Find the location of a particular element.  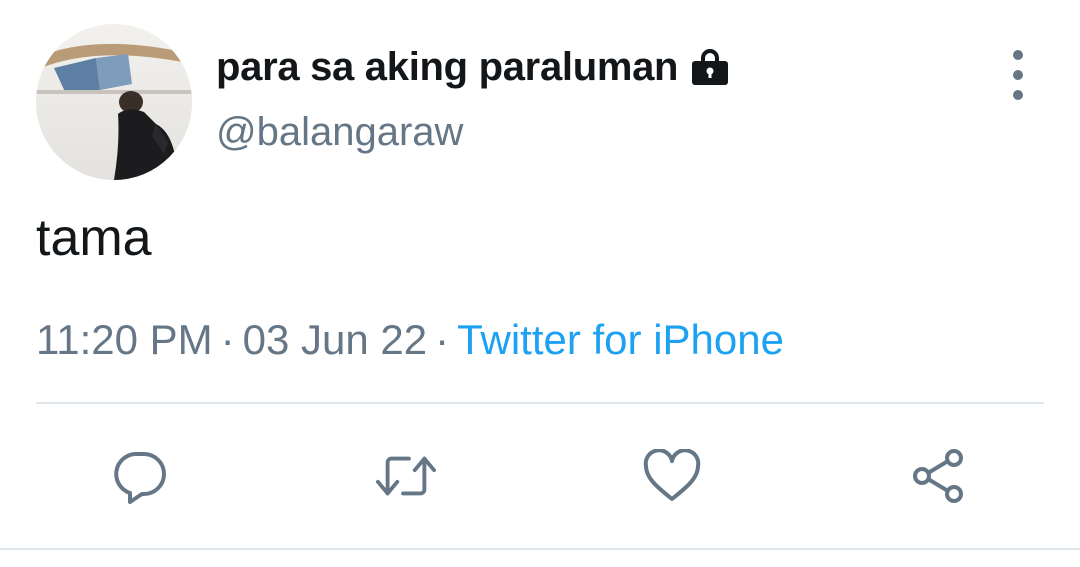

retweet-button is located at coordinates (406, 476).